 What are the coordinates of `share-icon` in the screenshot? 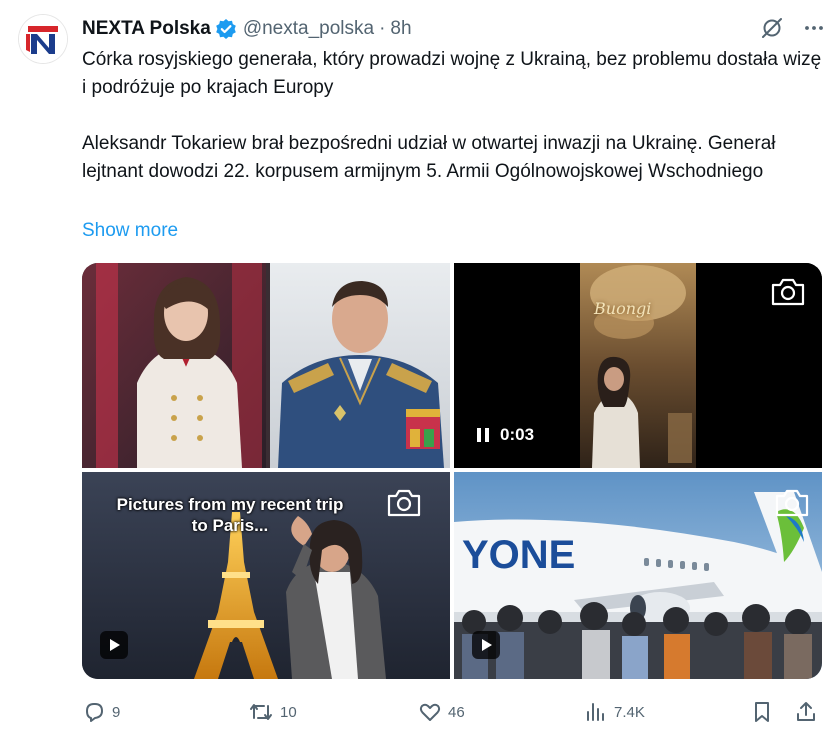 It's located at (806, 711).